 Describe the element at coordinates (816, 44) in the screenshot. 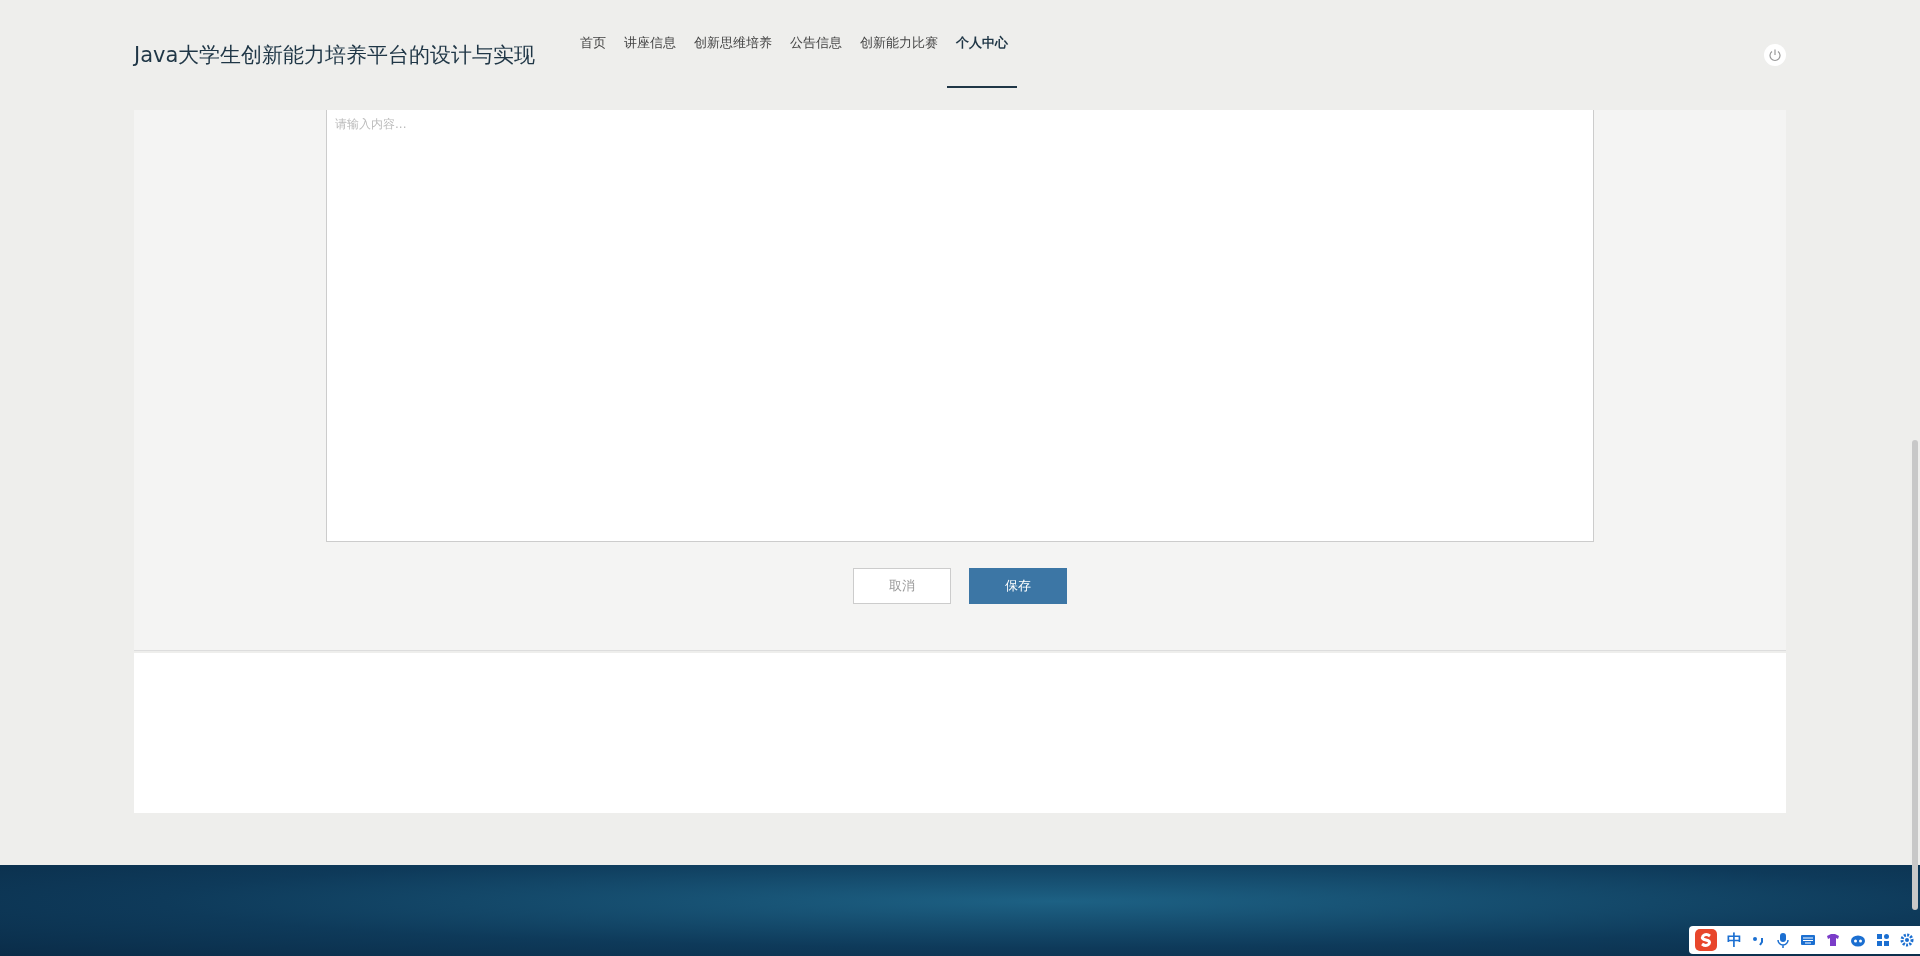

I see `nav-tab: 公告信息` at that location.